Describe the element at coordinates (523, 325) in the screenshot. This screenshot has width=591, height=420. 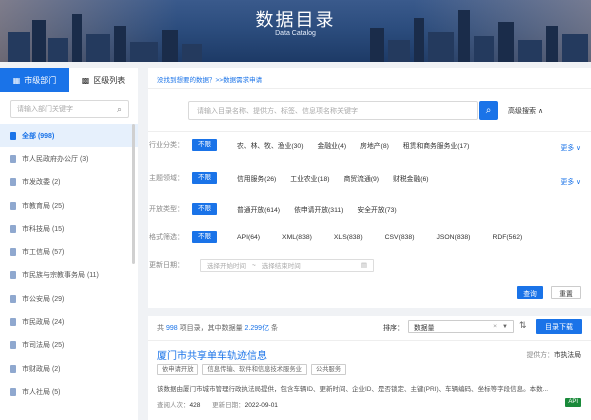
I see `sort-order-icon: ⇅` at that location.